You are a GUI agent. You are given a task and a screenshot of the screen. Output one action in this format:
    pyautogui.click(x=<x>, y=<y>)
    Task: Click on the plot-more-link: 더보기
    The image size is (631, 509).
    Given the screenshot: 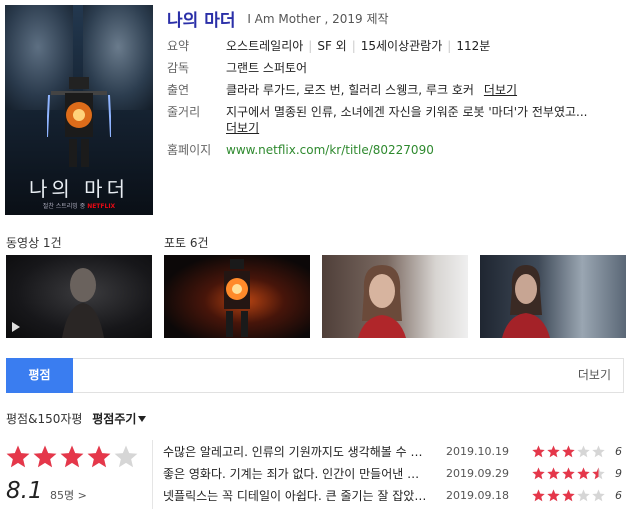 What is the action you would take?
    pyautogui.click(x=242, y=128)
    